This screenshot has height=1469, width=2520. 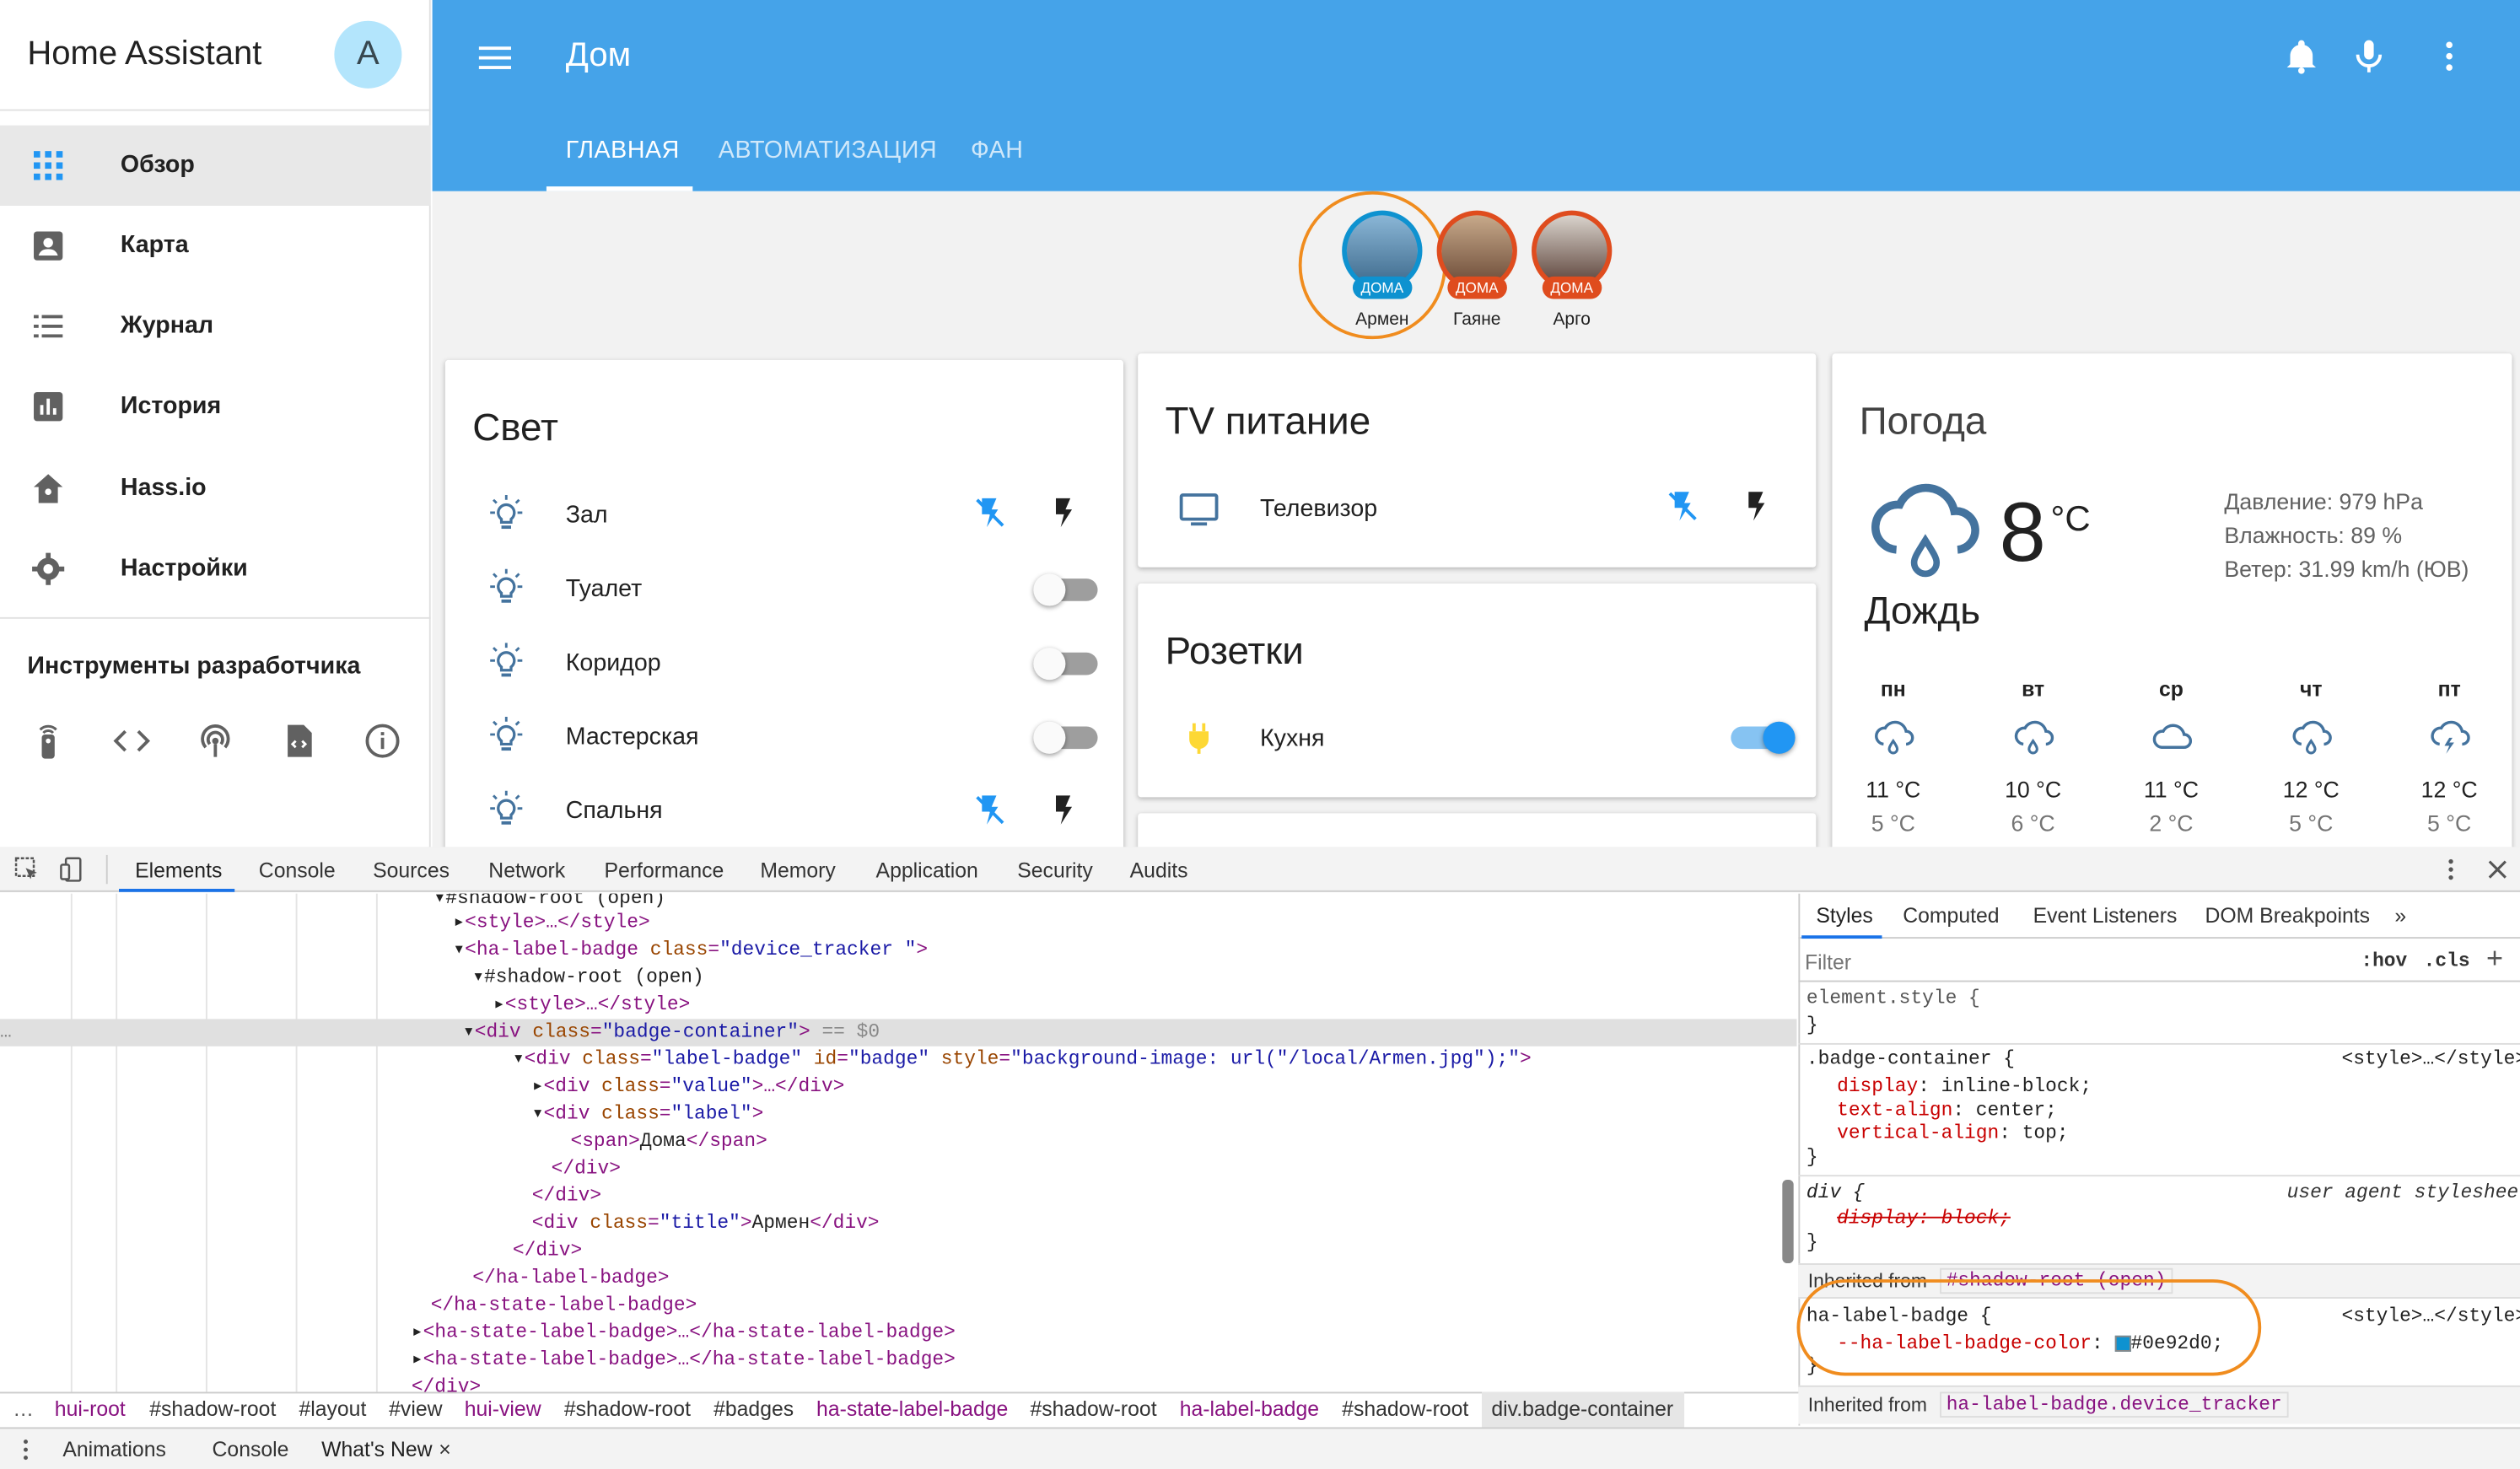 What do you see at coordinates (2384, 961) in the screenshot?
I see `hov-button: :hov` at bounding box center [2384, 961].